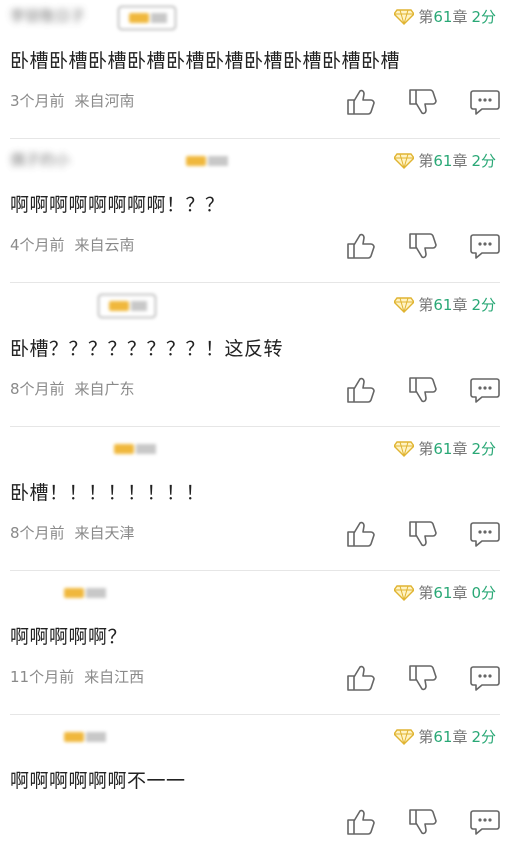 The width and height of the screenshot is (526, 858). Describe the element at coordinates (114, 677) in the screenshot. I see `comment-location: 来自江西` at that location.